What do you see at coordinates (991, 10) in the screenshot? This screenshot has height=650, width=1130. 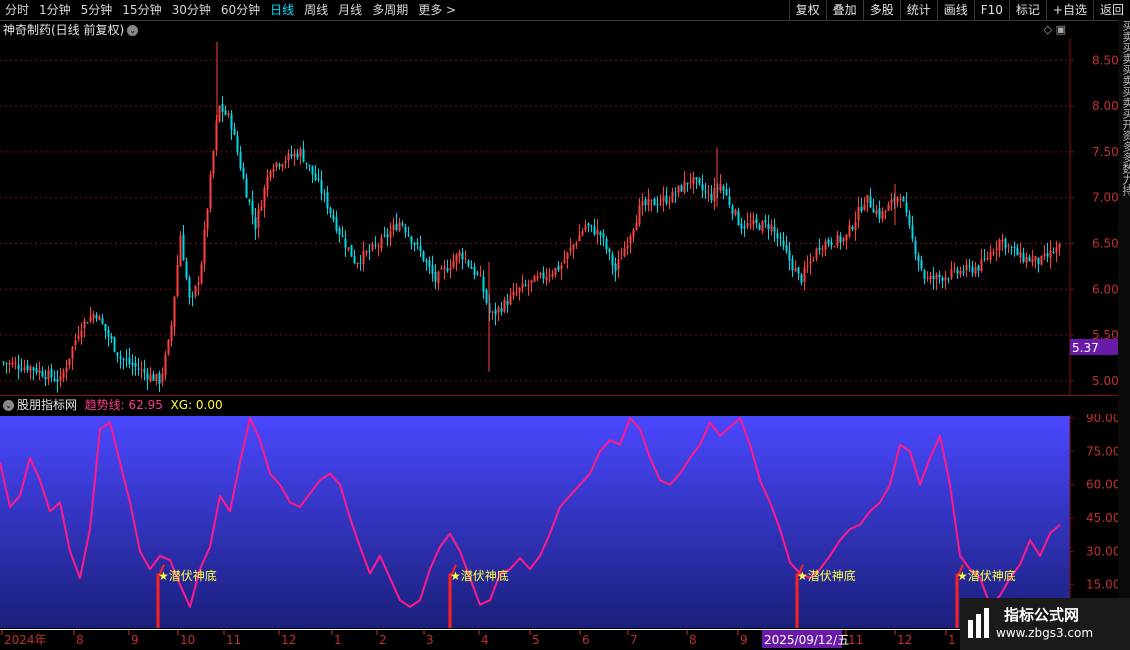 I see `toolbar-button-5: F10` at bounding box center [991, 10].